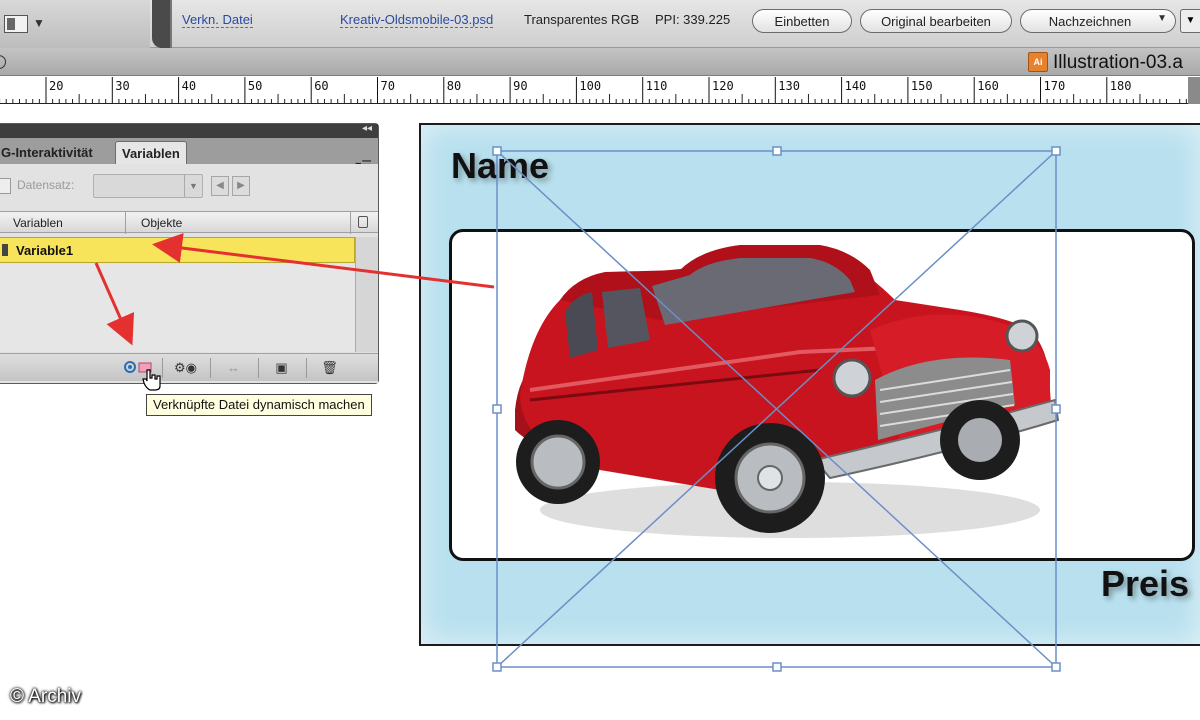 This screenshot has height=720, width=1200. What do you see at coordinates (161, 24) in the screenshot?
I see `control-bar-grip` at bounding box center [161, 24].